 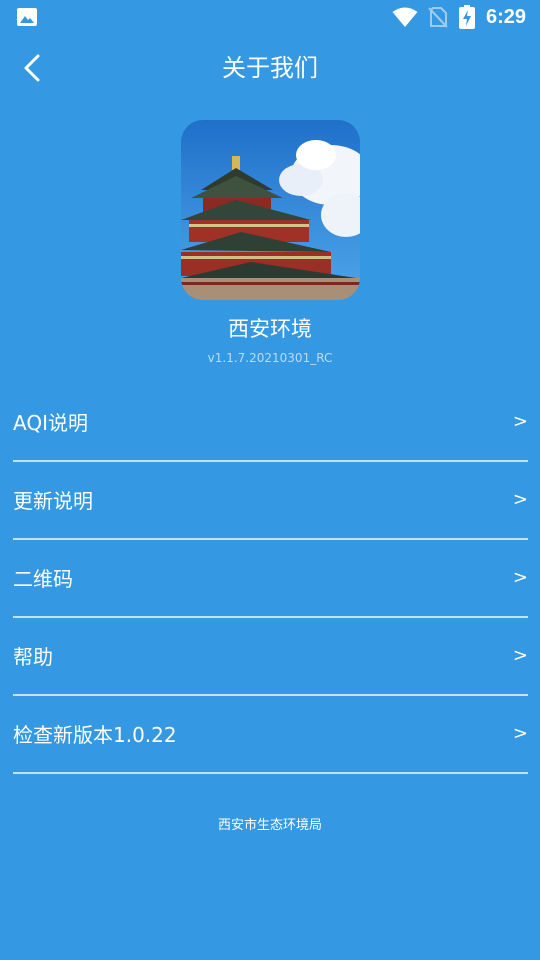 What do you see at coordinates (270, 501) in the screenshot?
I see `menu-item-update-notes: 更新说明 >` at bounding box center [270, 501].